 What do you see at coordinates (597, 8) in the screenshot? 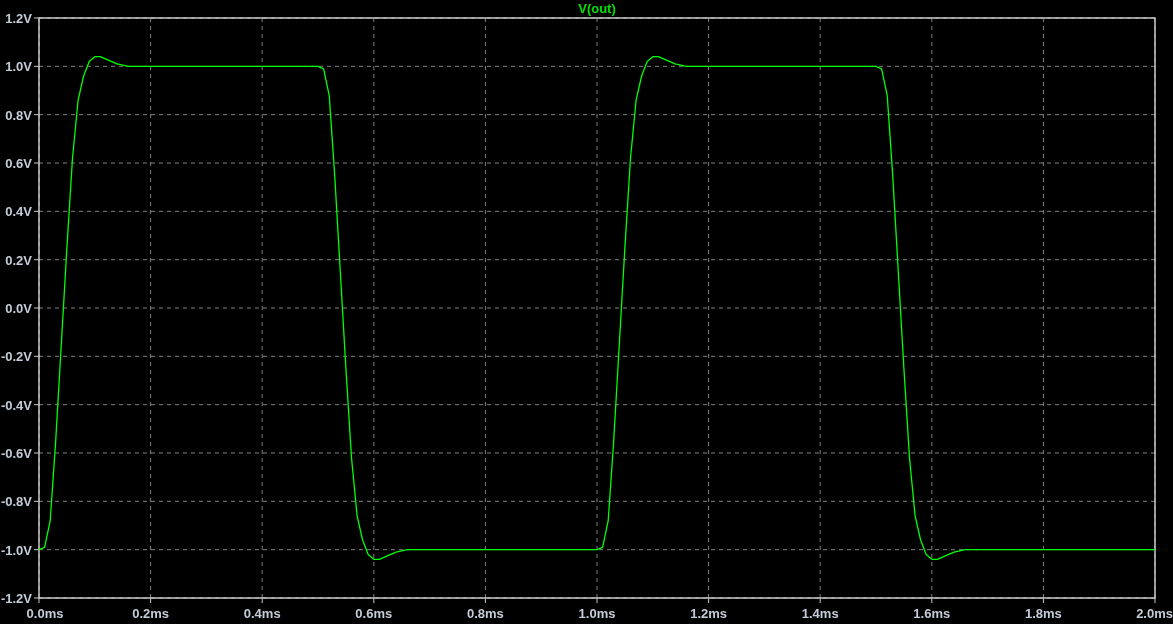
I see `trace-label: V(out)` at bounding box center [597, 8].